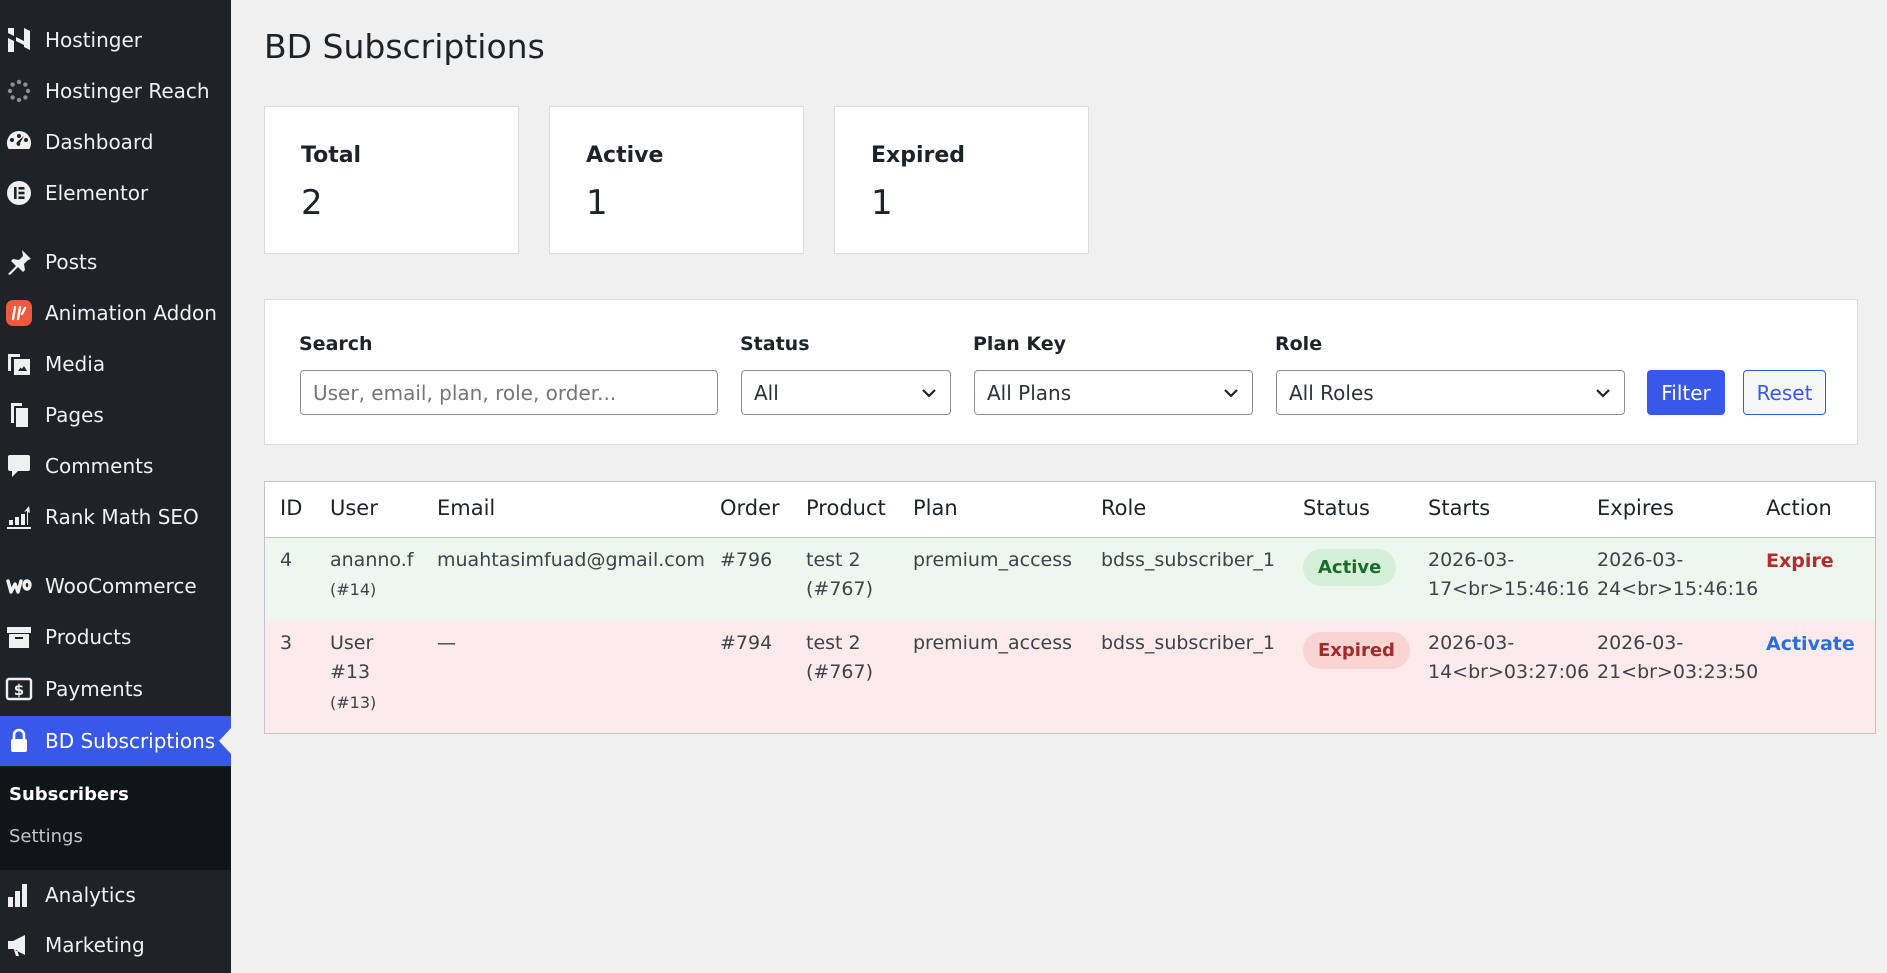 This screenshot has width=1887, height=973. Describe the element at coordinates (1020, 344) in the screenshot. I see `plan-key-label: Plan Key` at that location.